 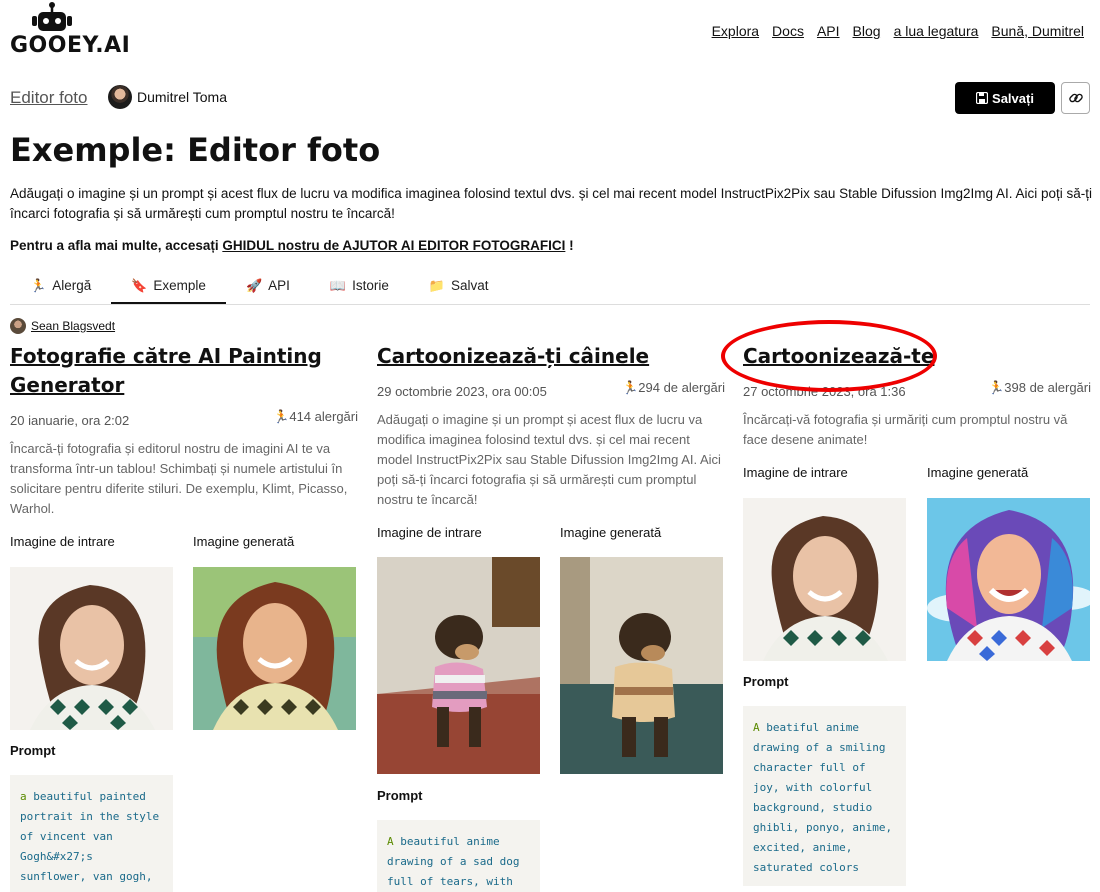 What do you see at coordinates (49, 98) in the screenshot?
I see `breadcrumb-editor-foto: Editor foto` at bounding box center [49, 98].